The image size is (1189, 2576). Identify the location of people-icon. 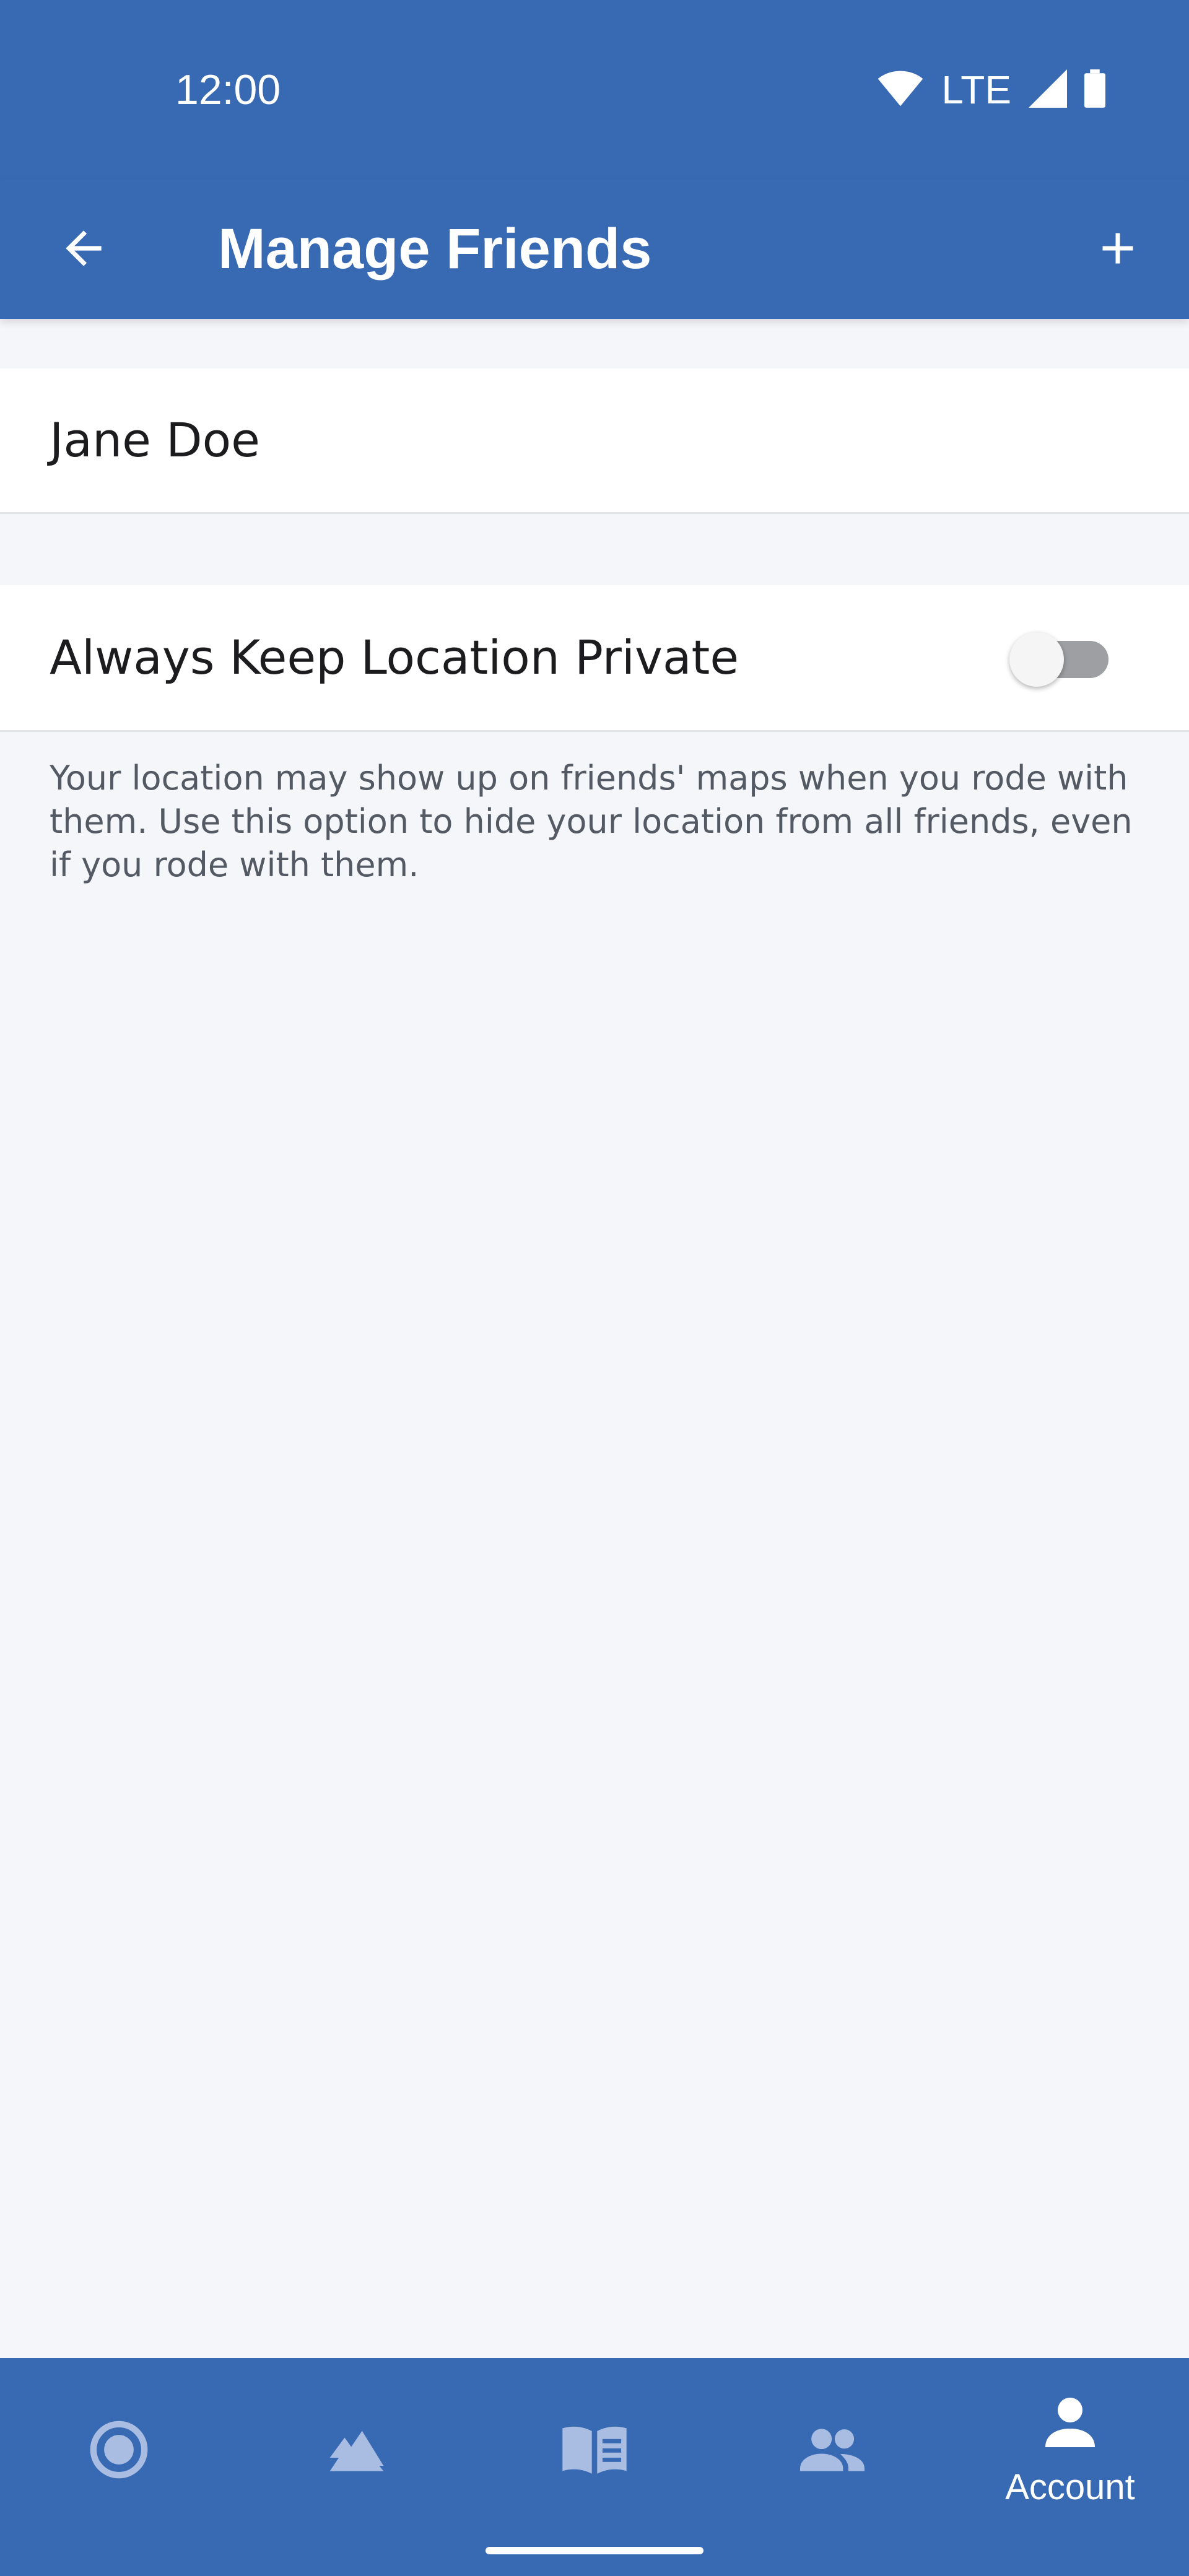
(832, 2450).